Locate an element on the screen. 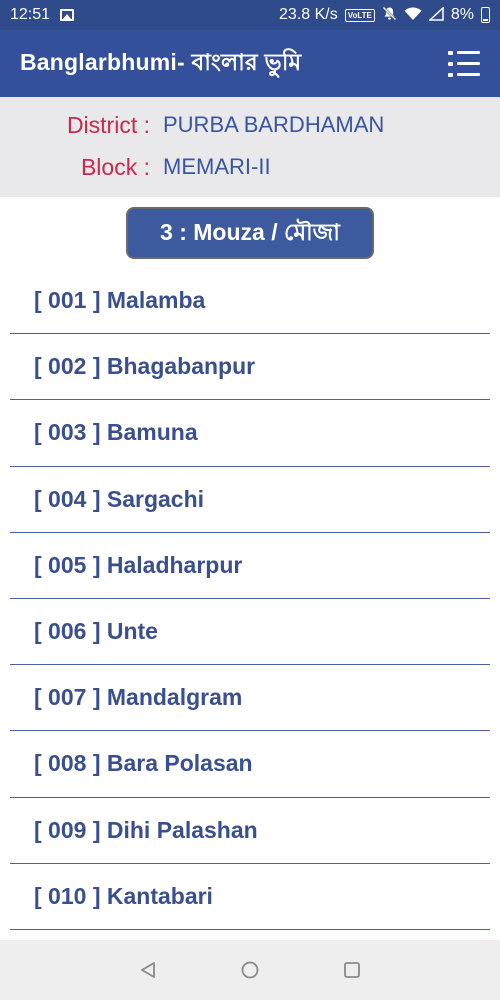  list-item: [ 004 ] Sargachi is located at coordinates (250, 500).